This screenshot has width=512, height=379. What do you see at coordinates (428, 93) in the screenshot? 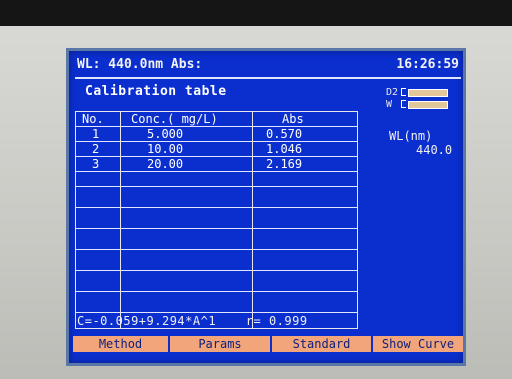
I see `lamp-d2-bar-icon` at bounding box center [428, 93].